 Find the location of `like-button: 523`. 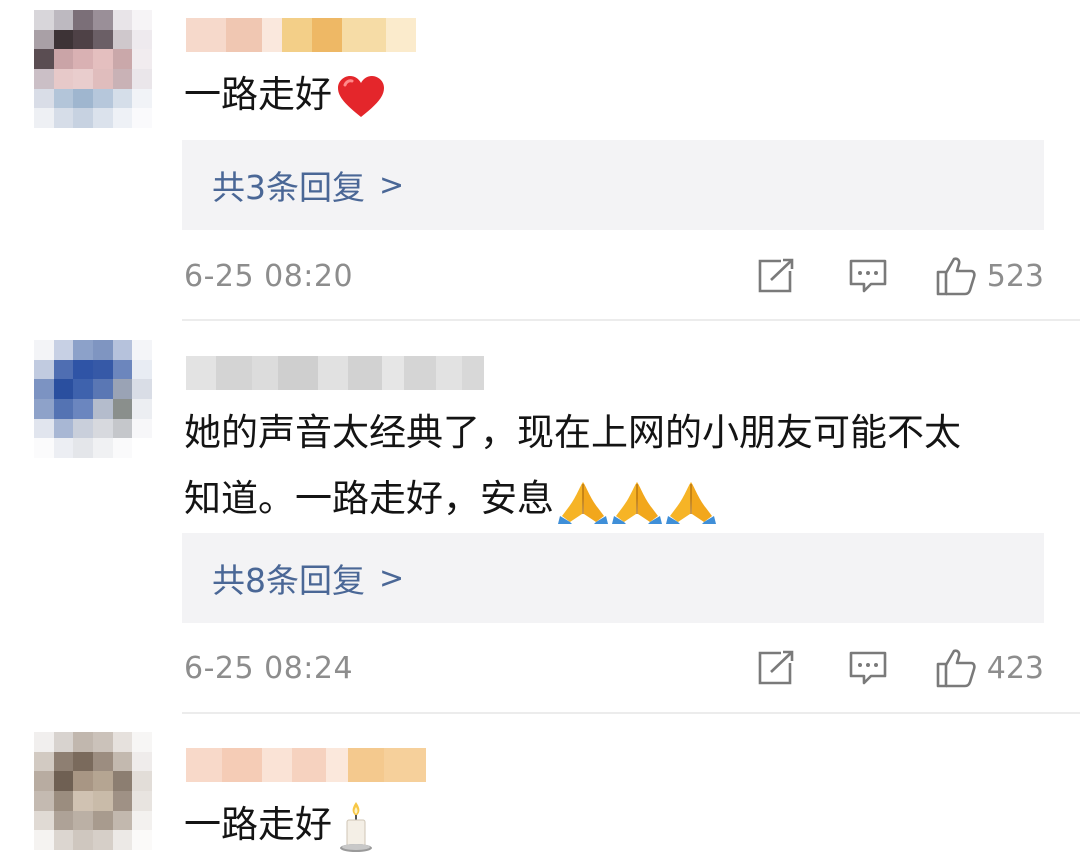

like-button: 523 is located at coordinates (989, 276).